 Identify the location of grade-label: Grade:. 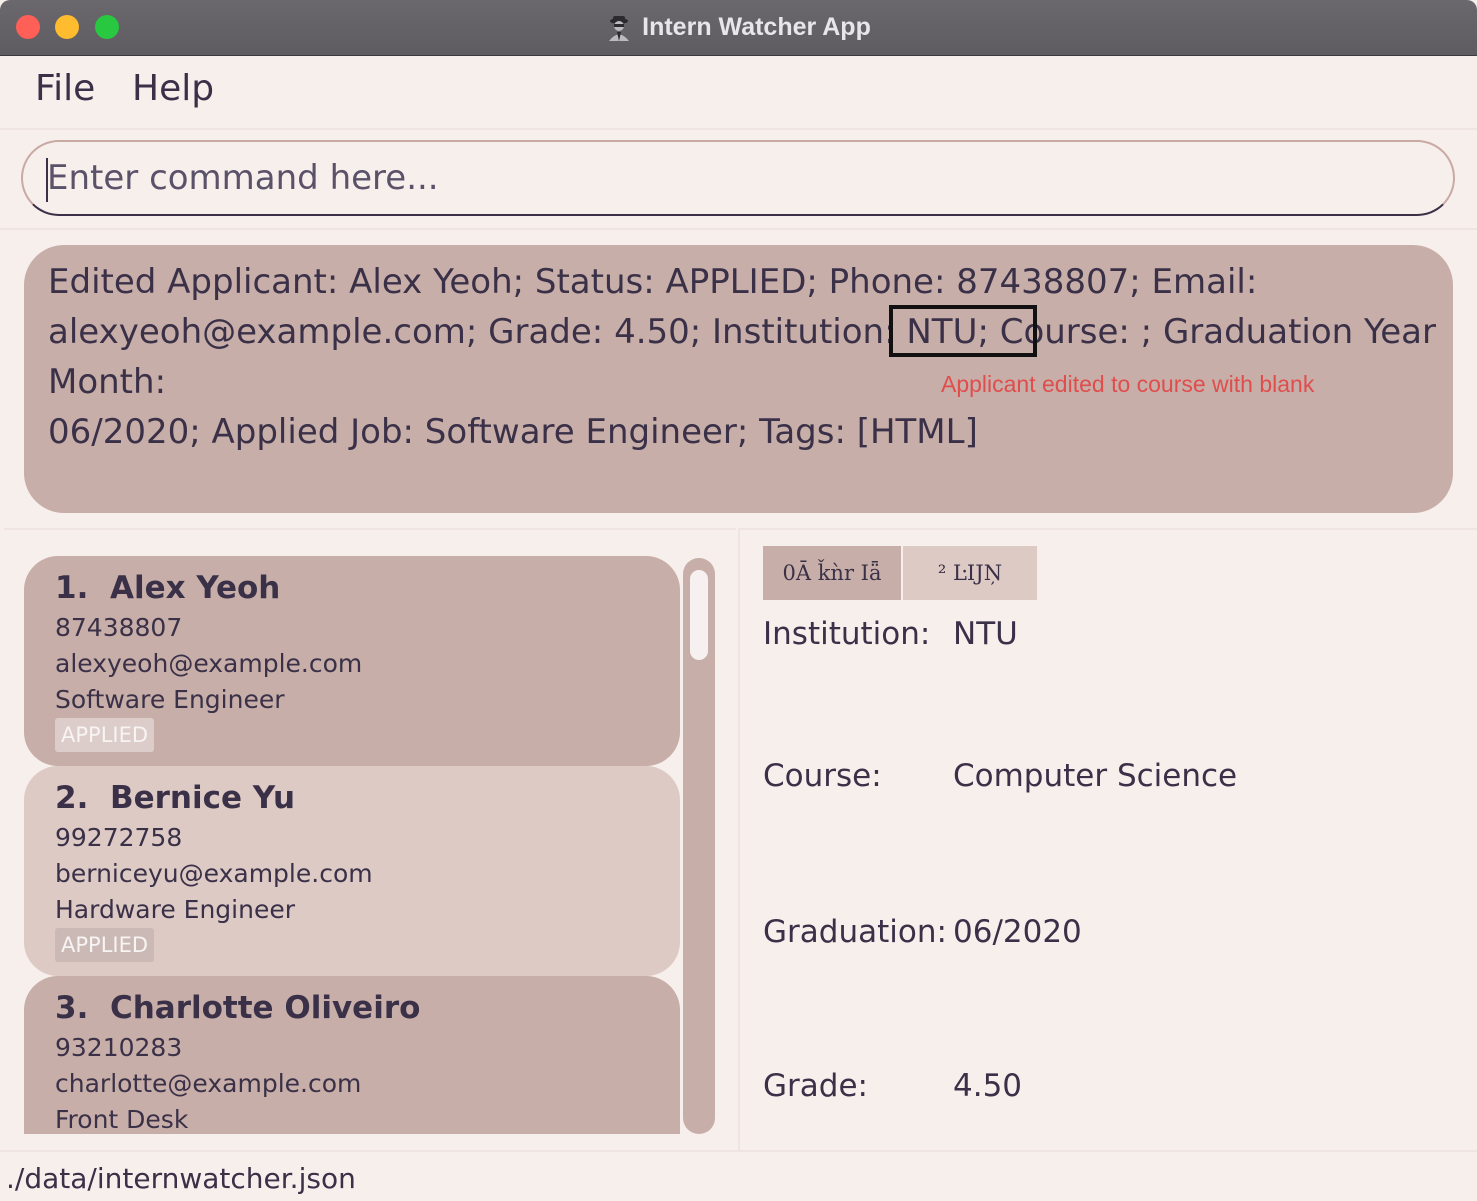
(815, 1086).